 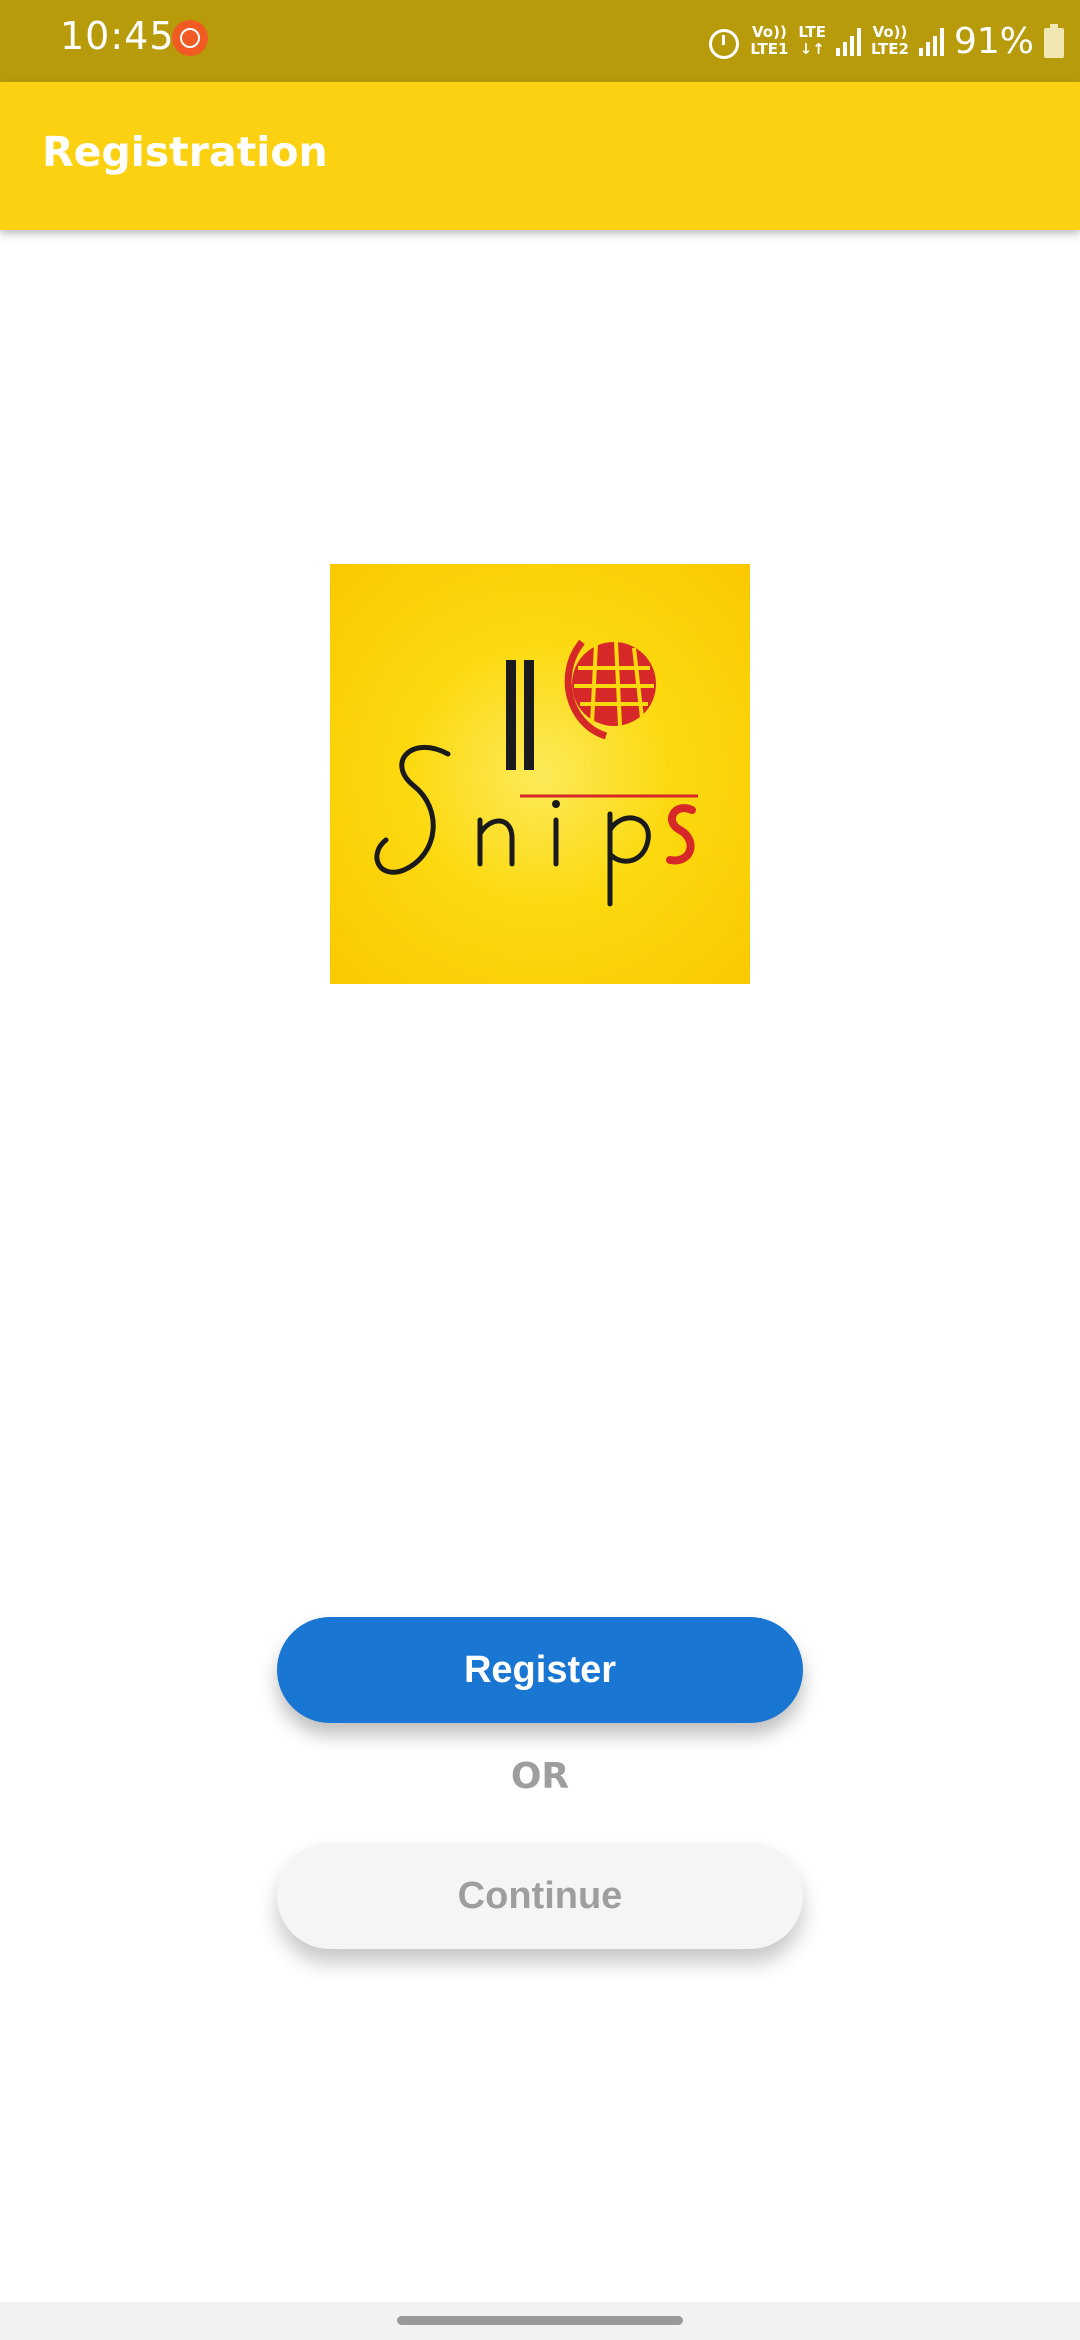 What do you see at coordinates (540, 156) in the screenshot?
I see `app-bar: Registration` at bounding box center [540, 156].